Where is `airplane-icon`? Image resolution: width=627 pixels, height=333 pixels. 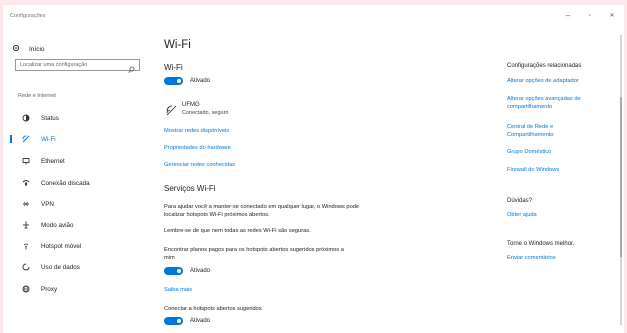
airplane-icon is located at coordinates (26, 225).